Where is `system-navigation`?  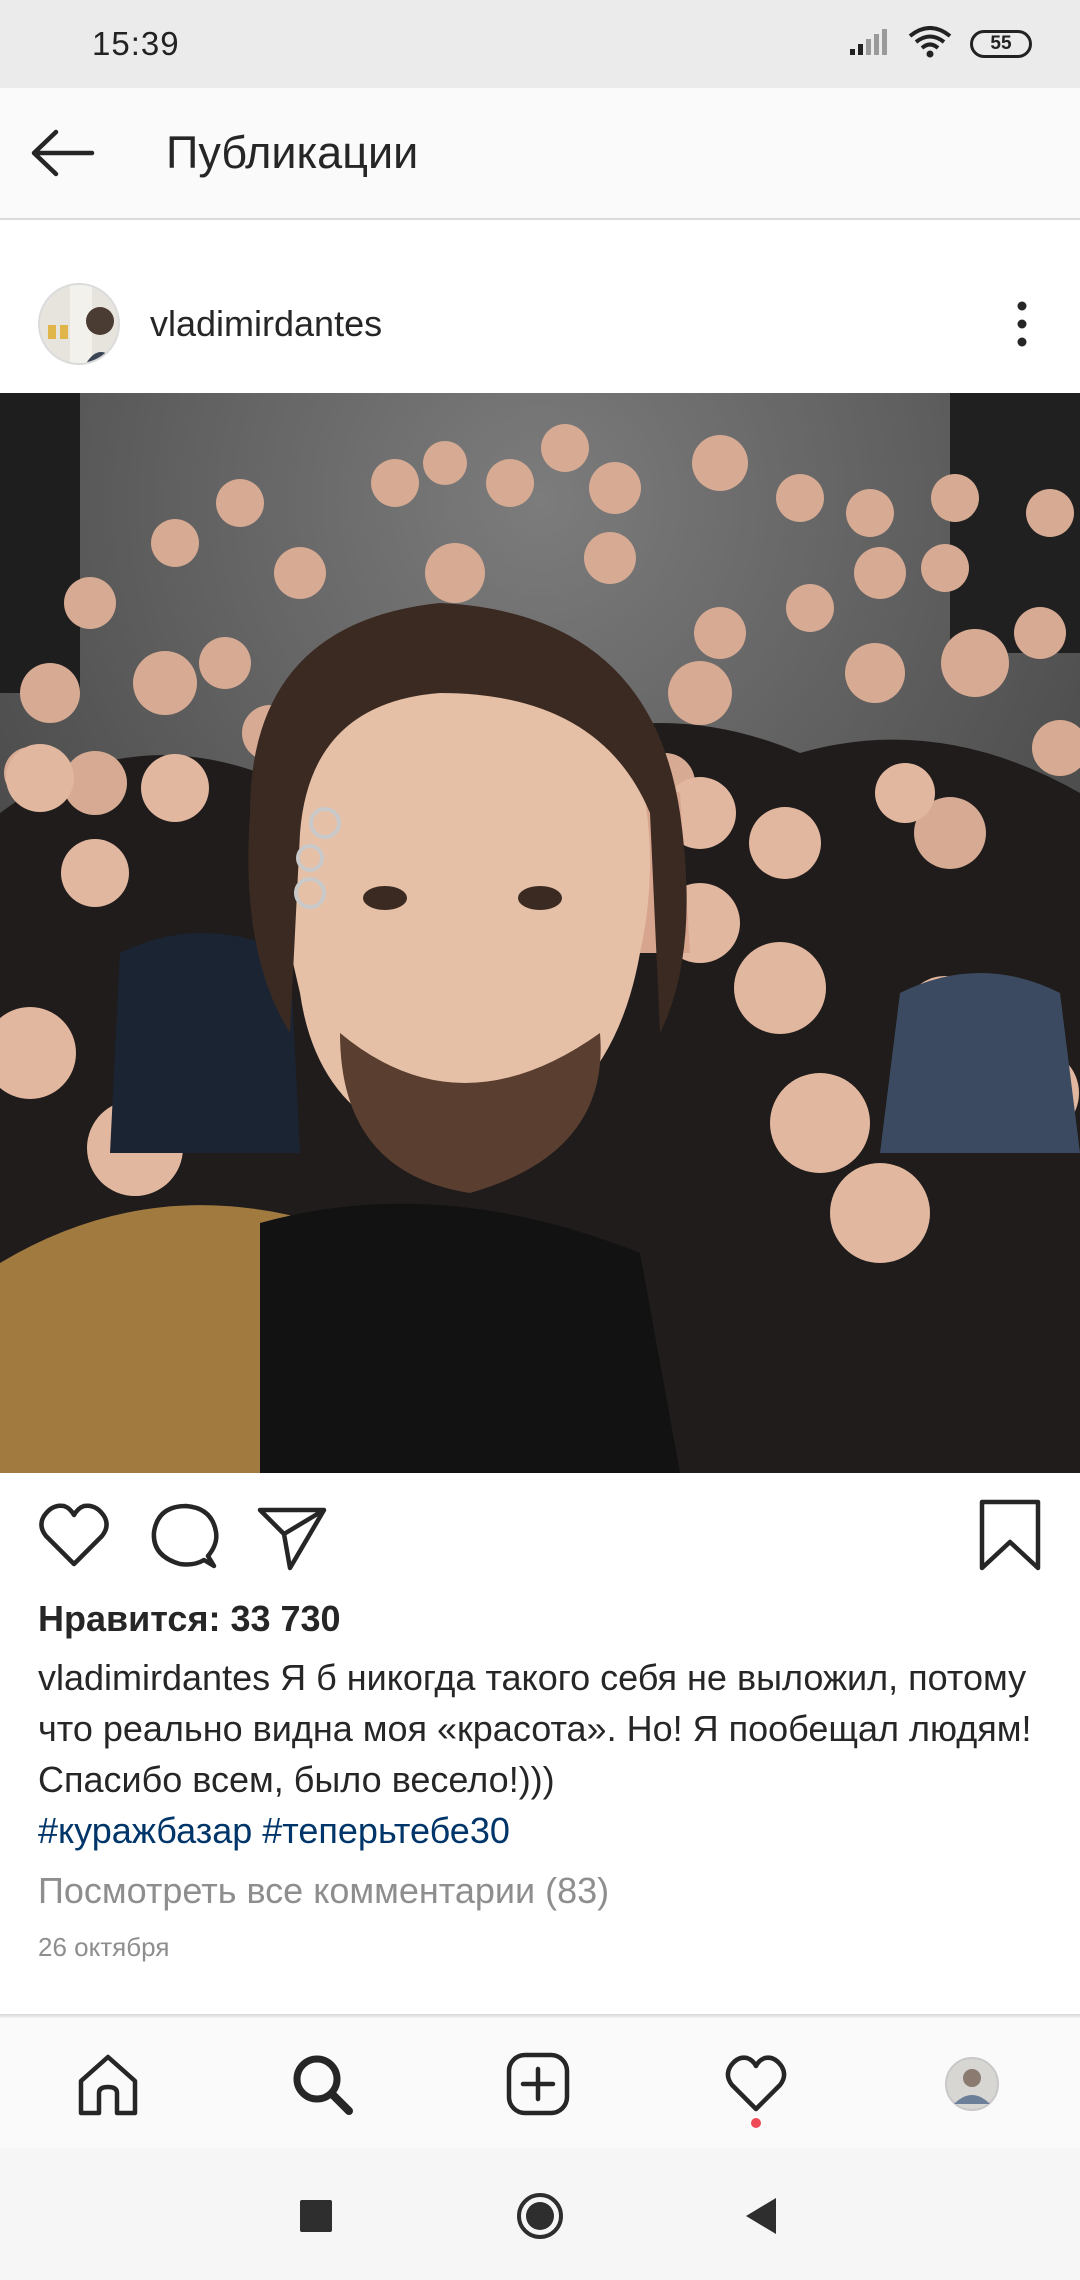 system-navigation is located at coordinates (540, 2214).